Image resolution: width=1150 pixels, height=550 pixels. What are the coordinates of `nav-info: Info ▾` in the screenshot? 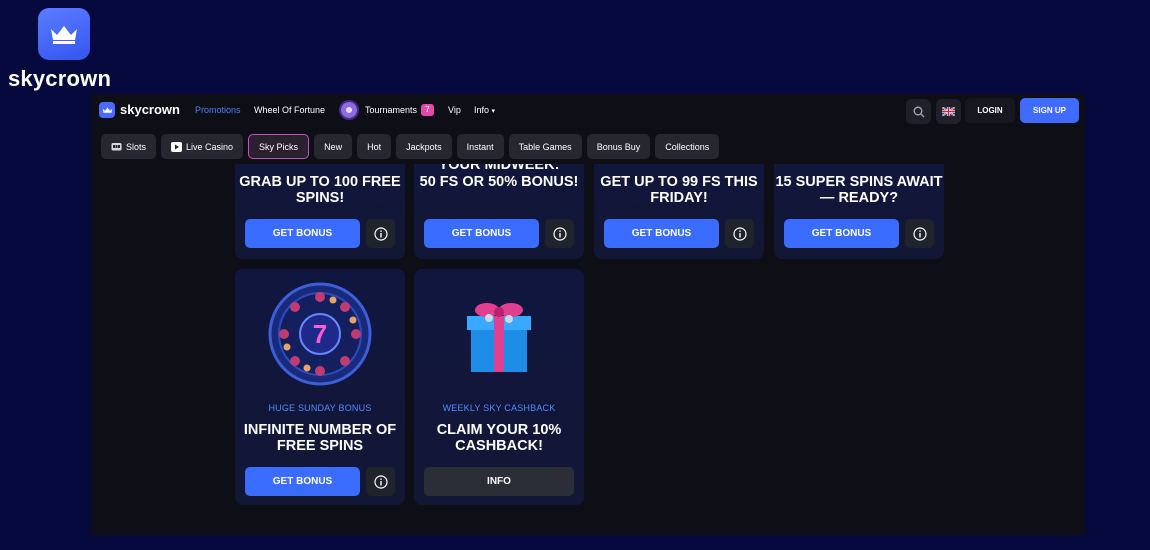 It's located at (484, 110).